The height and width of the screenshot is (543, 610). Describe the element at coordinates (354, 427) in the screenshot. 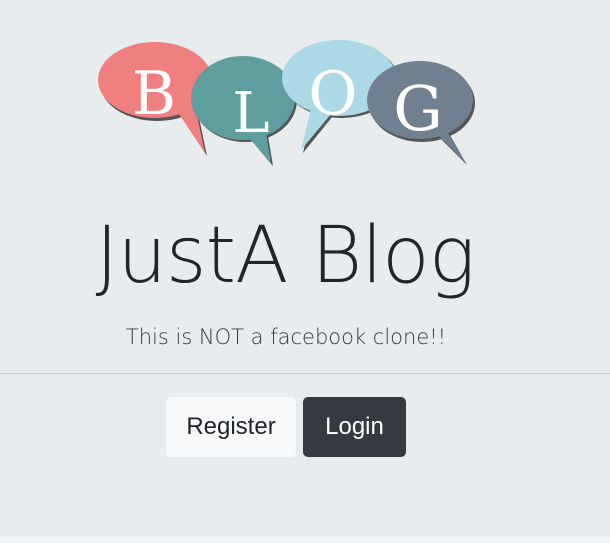

I see `login-button: Login` at that location.